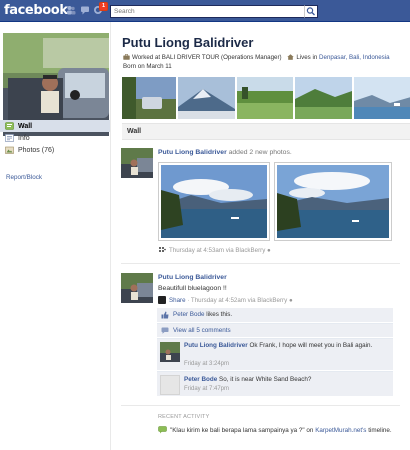 The height and width of the screenshot is (450, 410). I want to click on story-action-text: added 2 new photos., so click(260, 152).